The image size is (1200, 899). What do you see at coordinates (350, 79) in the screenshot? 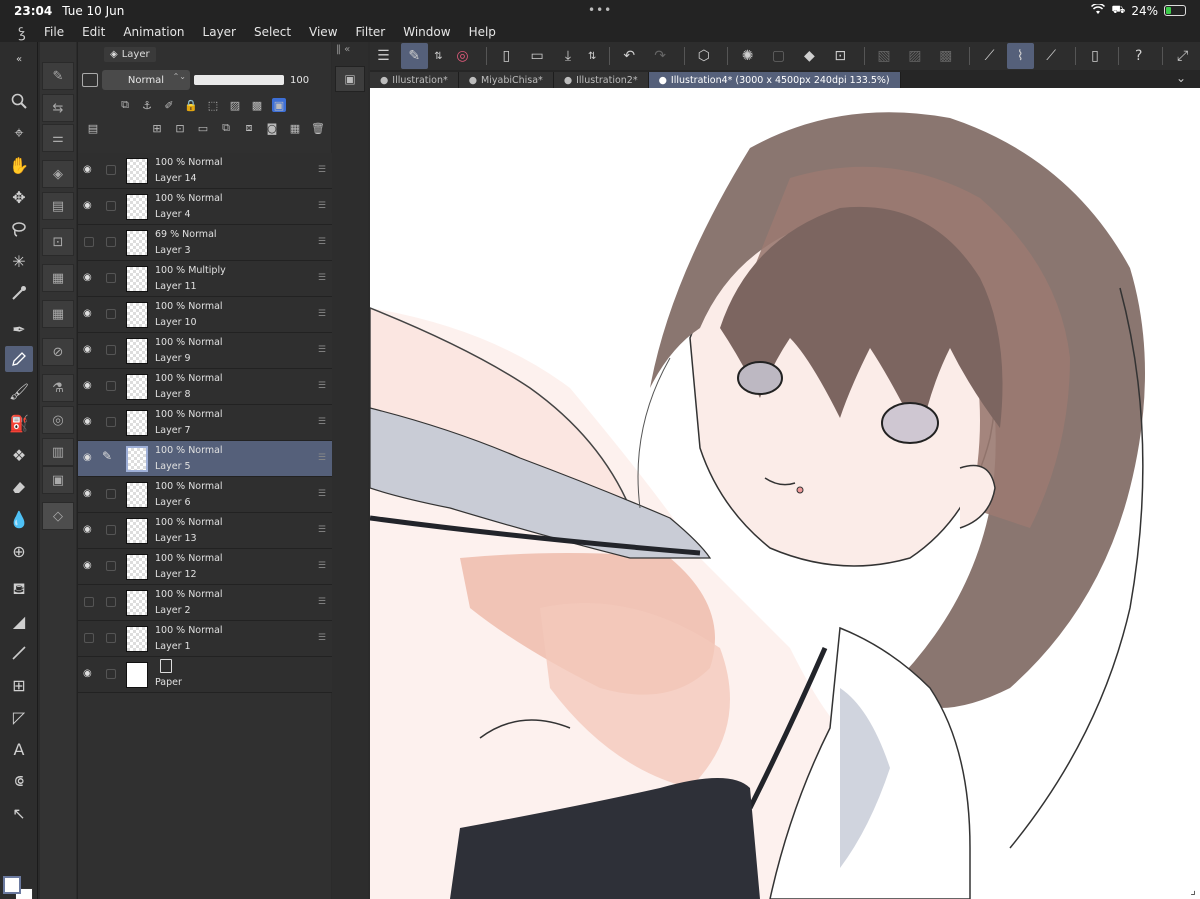
I see `navigator-icon: ▣` at bounding box center [350, 79].